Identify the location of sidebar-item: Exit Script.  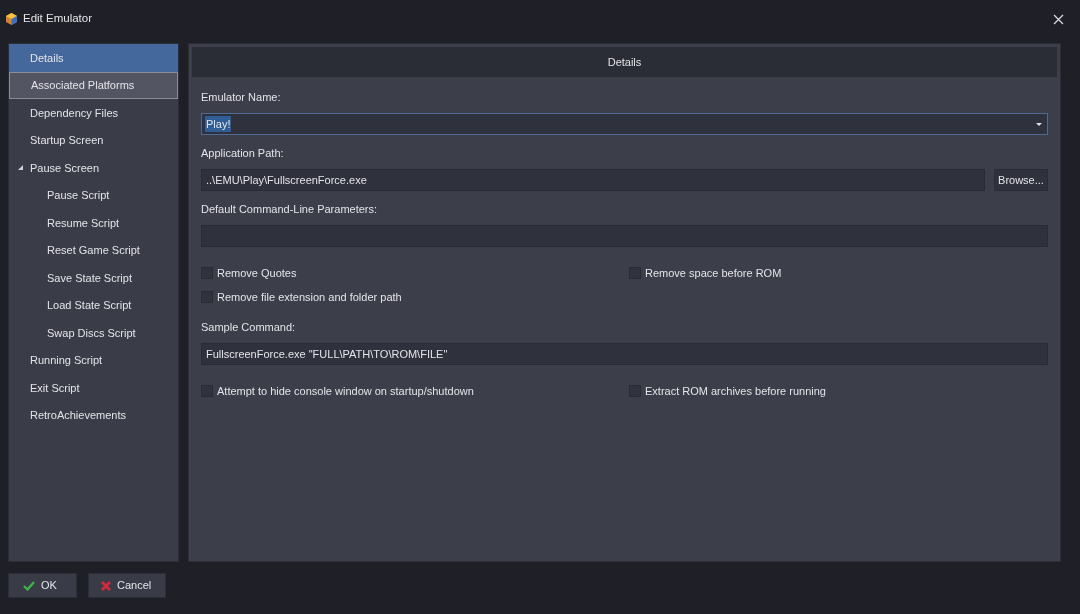
(93, 388).